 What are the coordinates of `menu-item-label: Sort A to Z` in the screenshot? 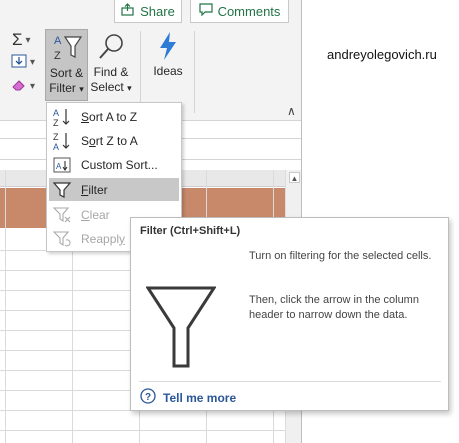 It's located at (109, 116).